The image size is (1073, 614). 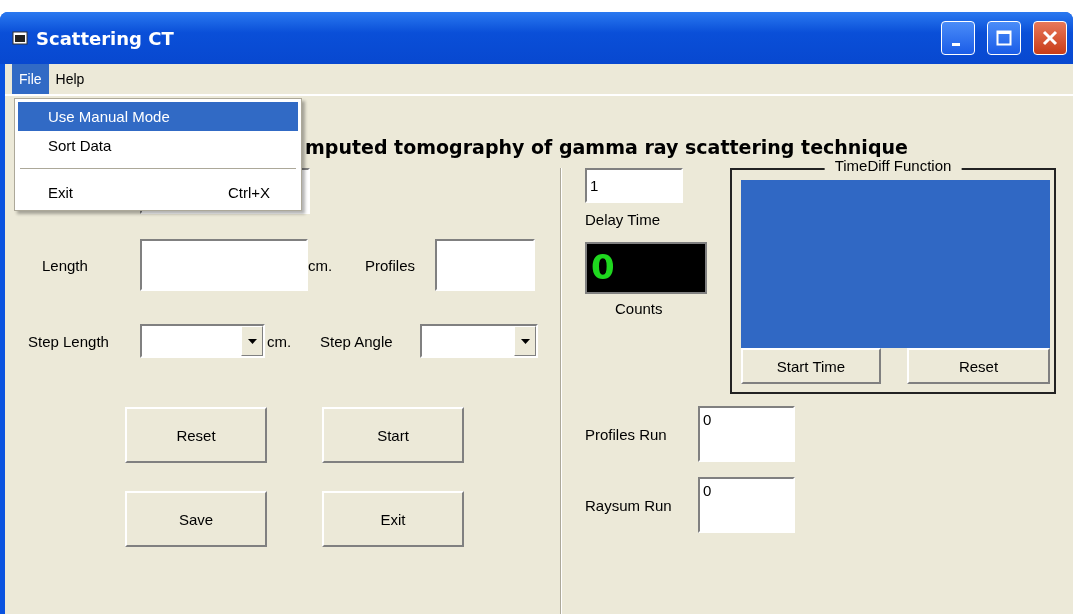 I want to click on profiles-field, so click(x=485, y=265).